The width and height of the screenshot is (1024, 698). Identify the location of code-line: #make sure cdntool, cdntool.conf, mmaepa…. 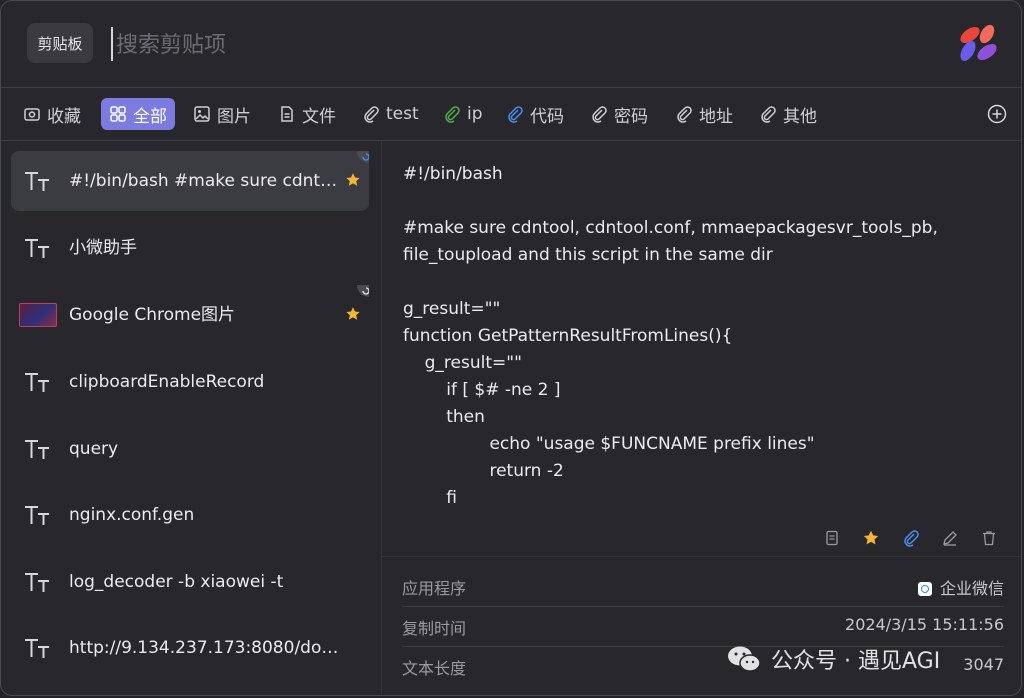
(670, 228).